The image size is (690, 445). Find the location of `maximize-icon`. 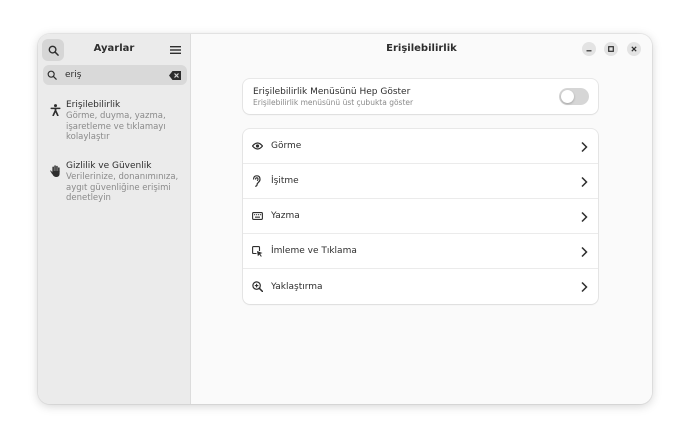

maximize-icon is located at coordinates (611, 49).